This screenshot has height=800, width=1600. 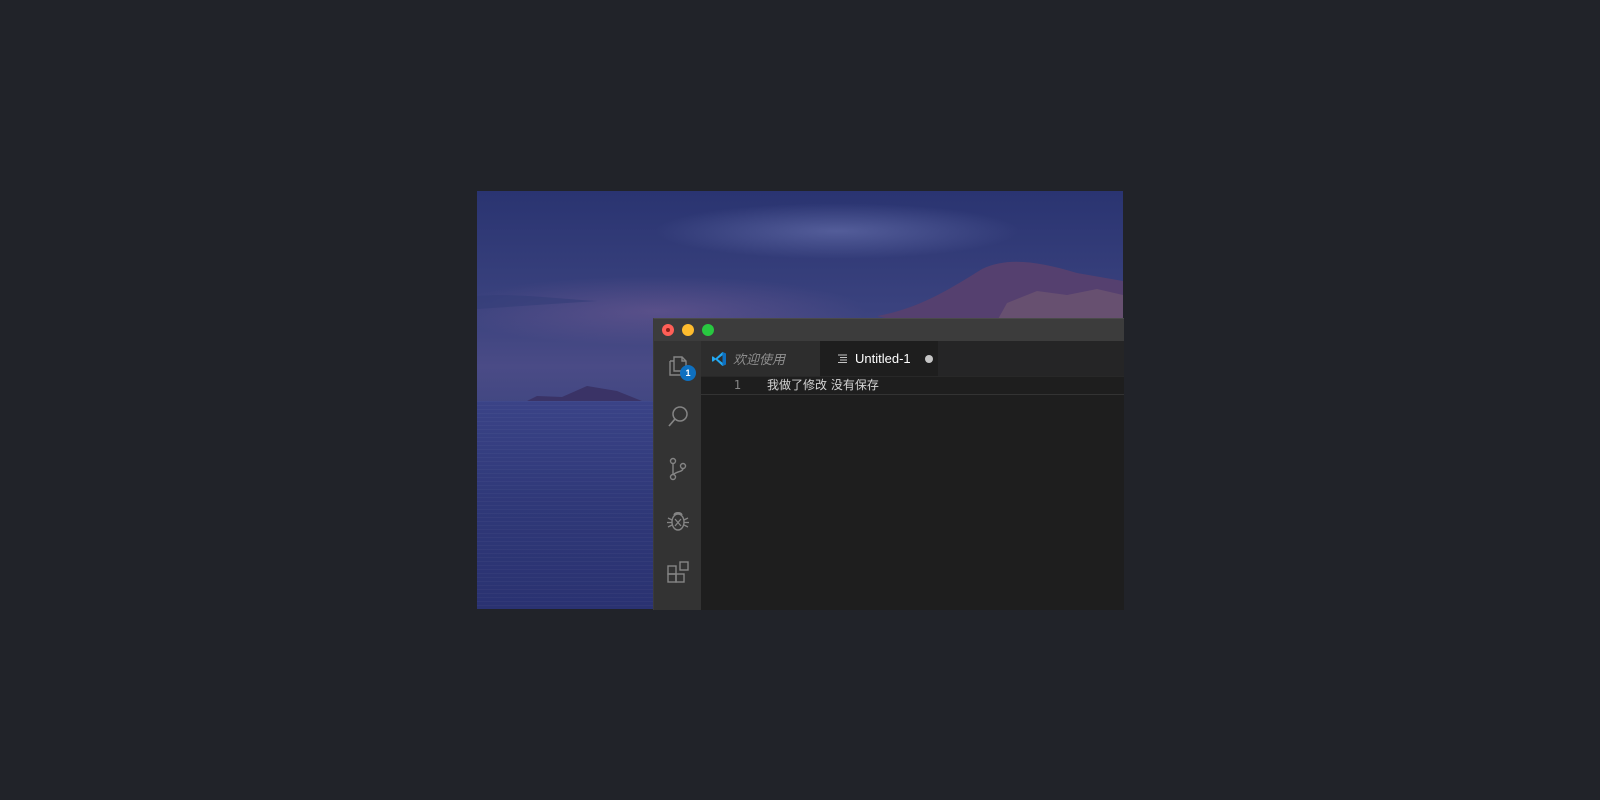 What do you see at coordinates (928, 358) in the screenshot?
I see `unsaved-indicator-icon` at bounding box center [928, 358].